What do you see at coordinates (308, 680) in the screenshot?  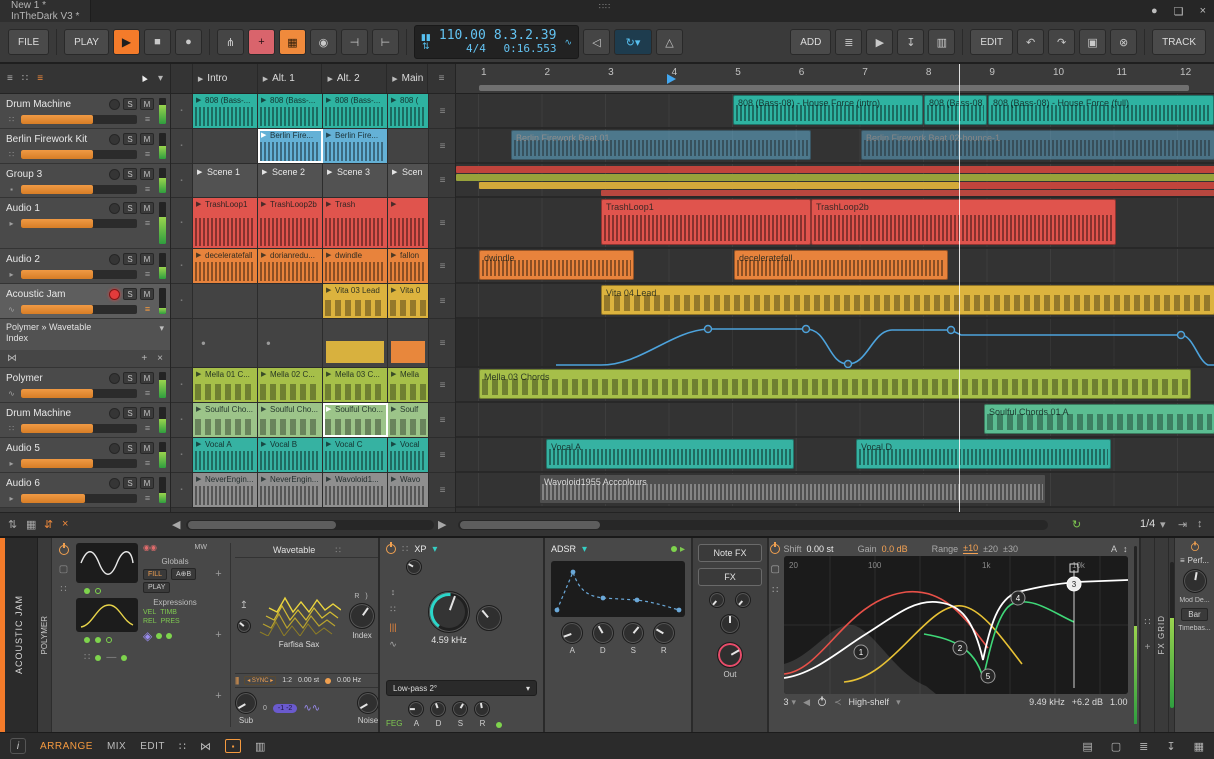 I see `pitch-semitones-value: 0.00 st` at bounding box center [308, 680].